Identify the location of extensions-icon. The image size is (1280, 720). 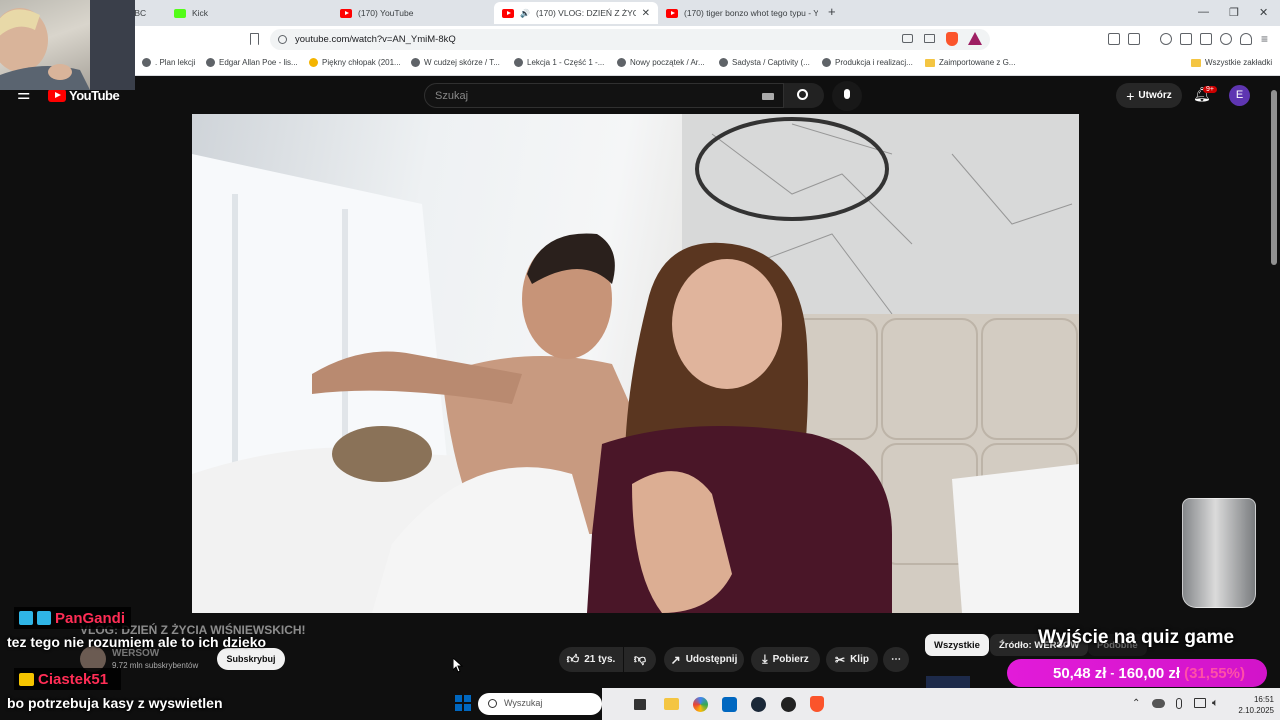
(1114, 39).